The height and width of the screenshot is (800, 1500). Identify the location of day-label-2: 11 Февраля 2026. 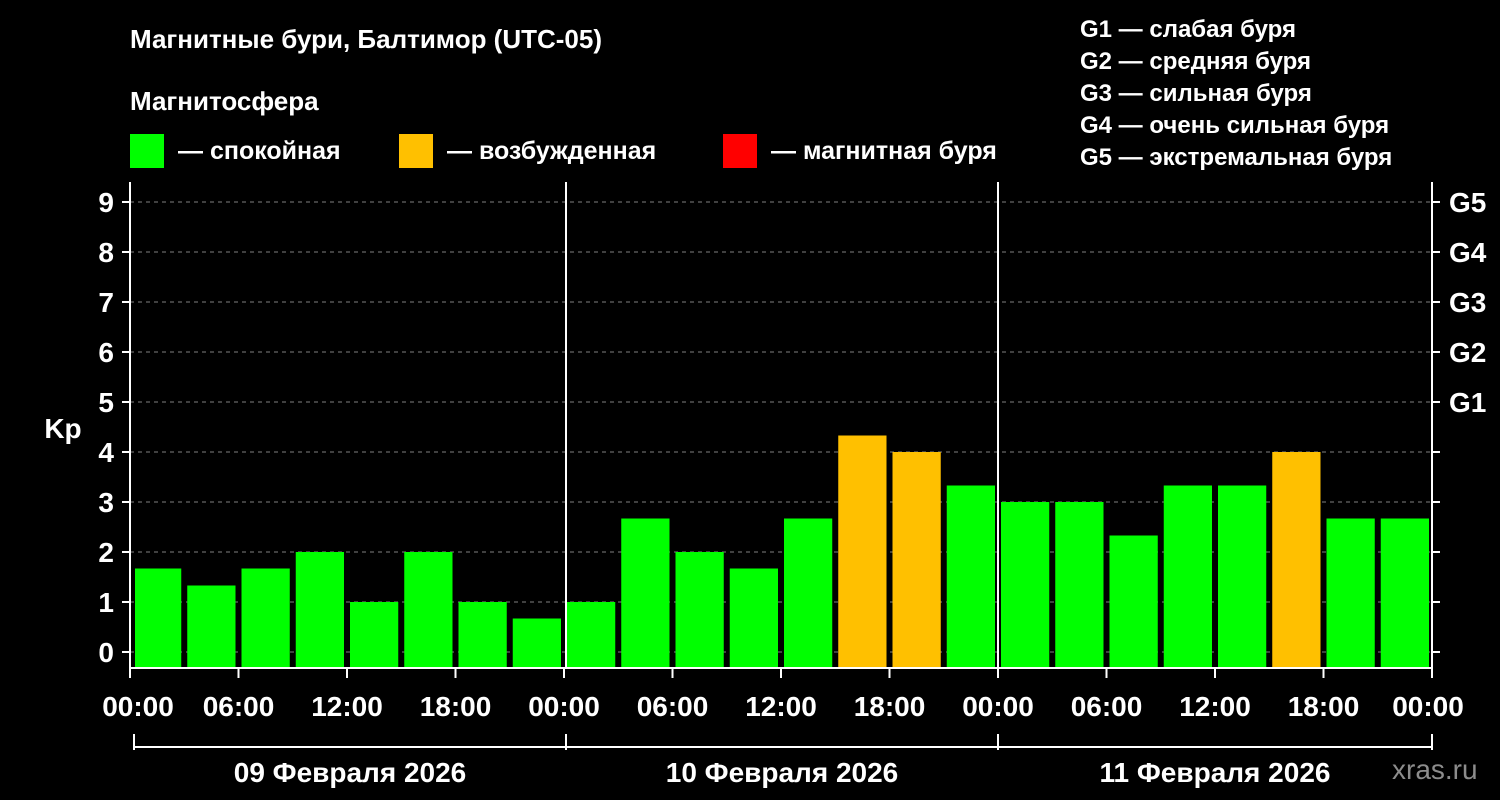
(1215, 772).